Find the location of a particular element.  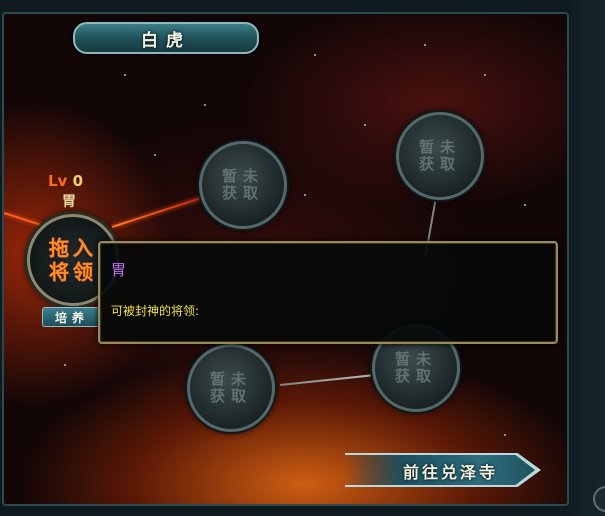

level-indicator: Lv 0 is located at coordinates (65, 181).